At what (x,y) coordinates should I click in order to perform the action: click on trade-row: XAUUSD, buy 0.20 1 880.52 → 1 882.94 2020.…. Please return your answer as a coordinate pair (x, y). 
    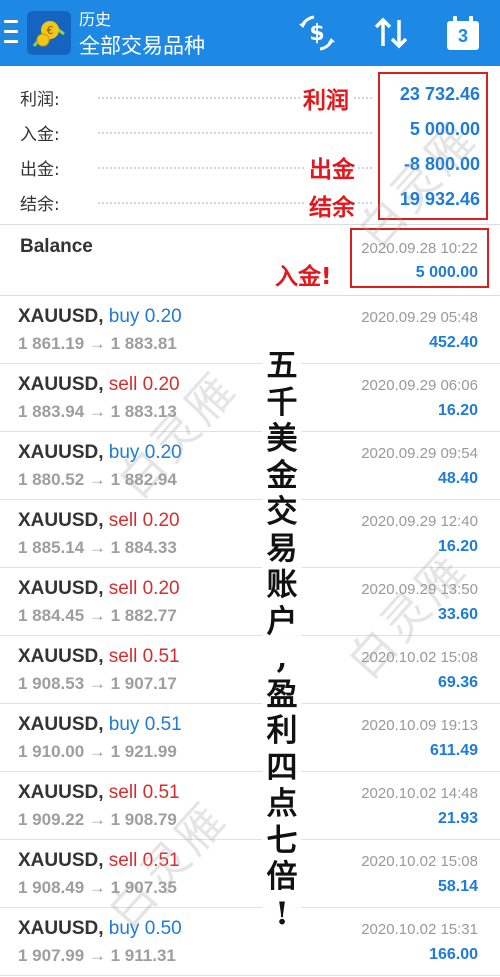
    Looking at the image, I should click on (250, 466).